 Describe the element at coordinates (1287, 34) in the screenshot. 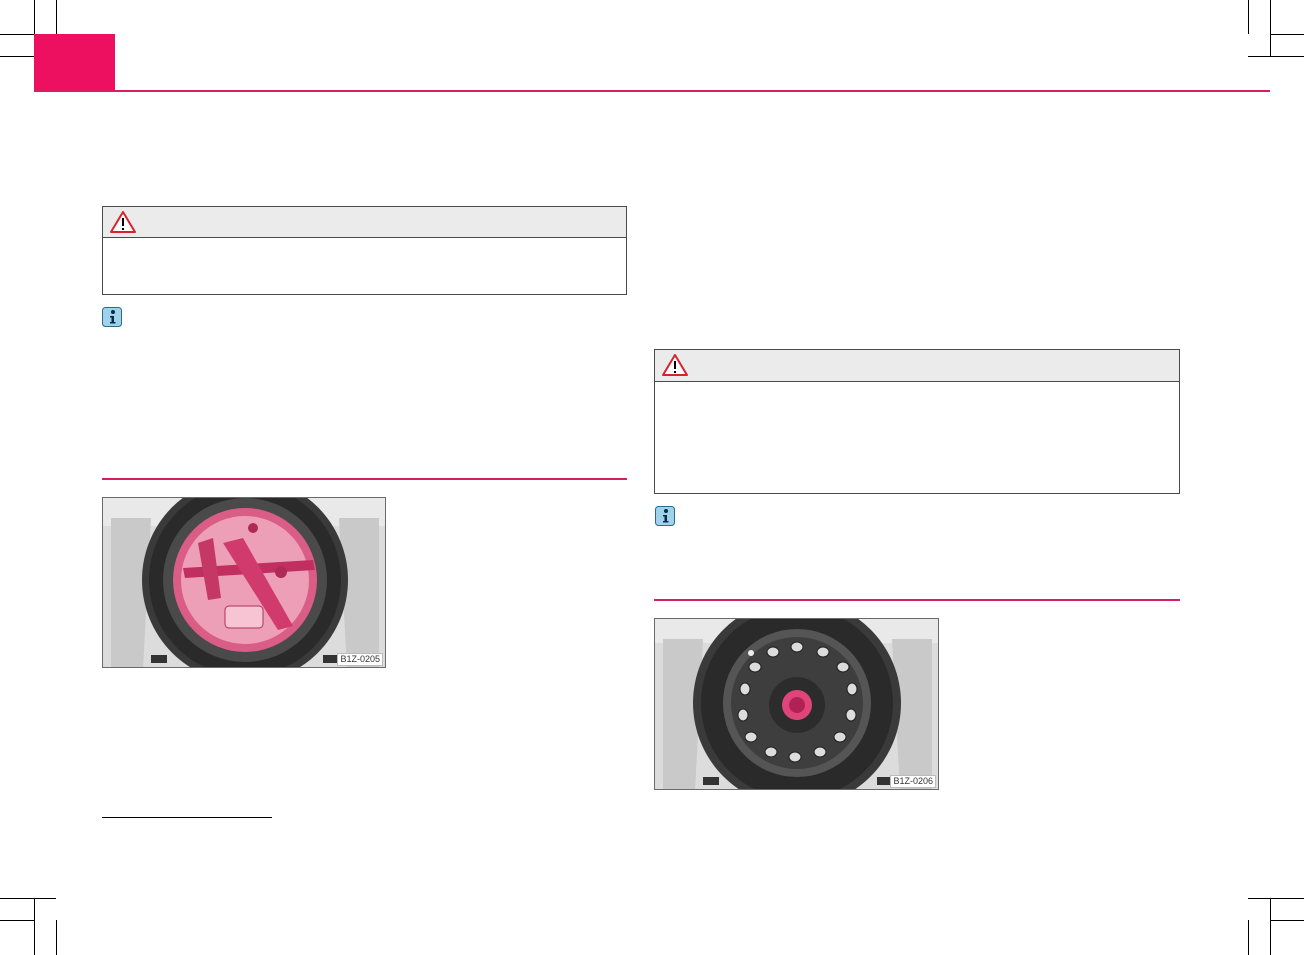

I see `crop-mark-tr-horizontal` at that location.